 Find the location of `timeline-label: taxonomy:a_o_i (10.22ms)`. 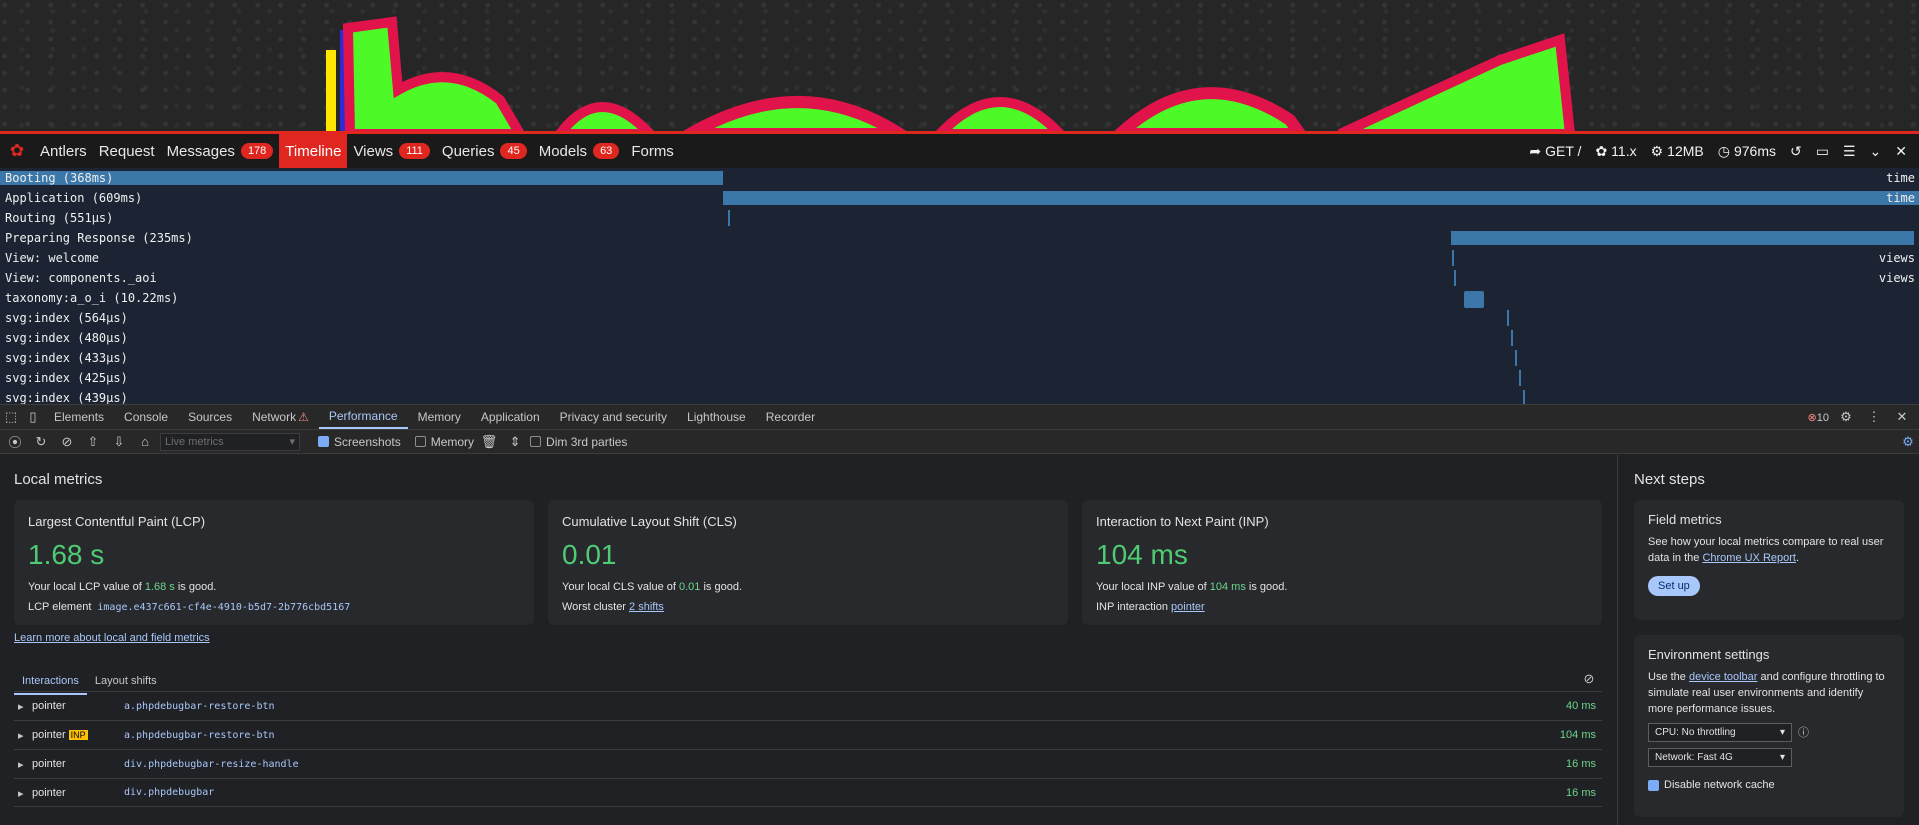

timeline-label: taxonomy:a_o_i (10.22ms) is located at coordinates (92, 298).